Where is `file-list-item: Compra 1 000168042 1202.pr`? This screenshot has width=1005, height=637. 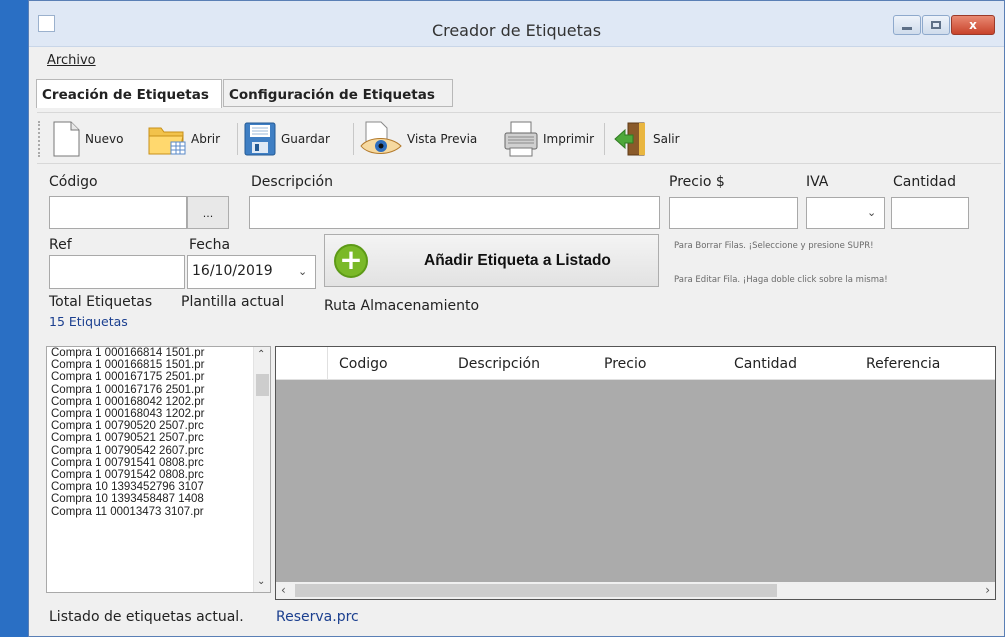 file-list-item: Compra 1 000168042 1202.pr is located at coordinates (158, 402).